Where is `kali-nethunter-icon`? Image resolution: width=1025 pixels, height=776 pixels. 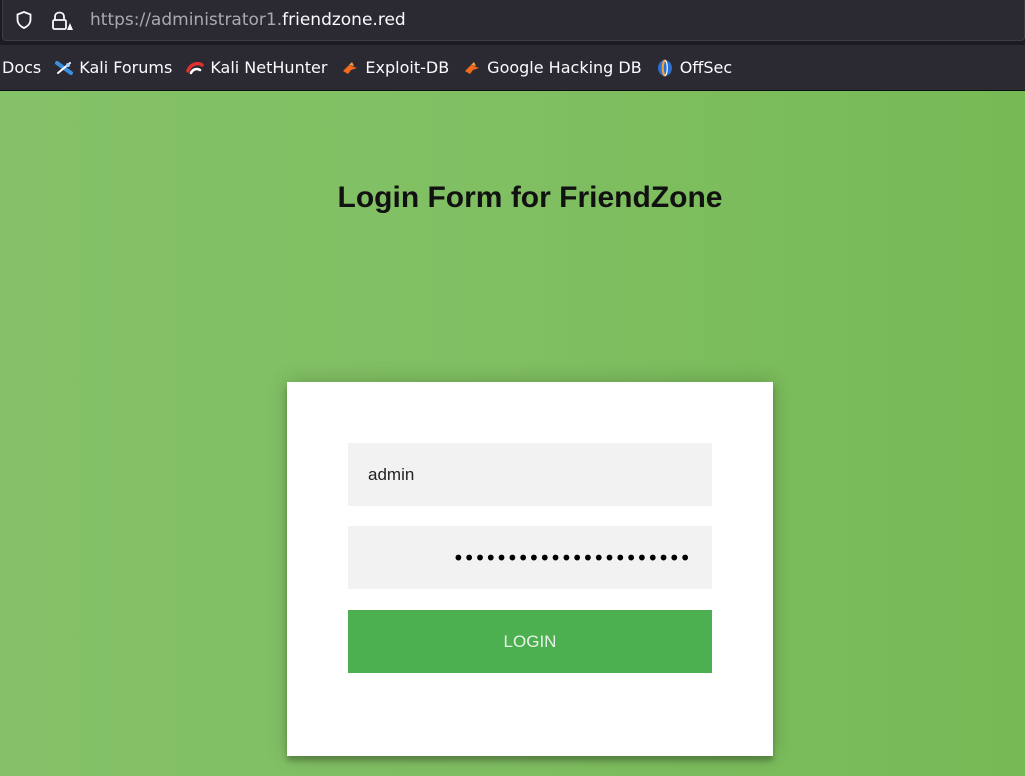 kali-nethunter-icon is located at coordinates (195, 67).